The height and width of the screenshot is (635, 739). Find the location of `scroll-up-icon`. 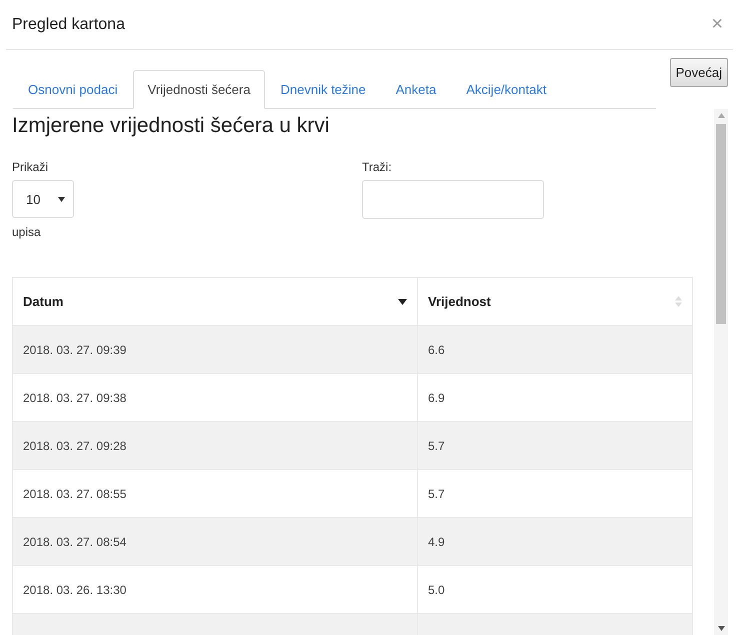

scroll-up-icon is located at coordinates (721, 115).